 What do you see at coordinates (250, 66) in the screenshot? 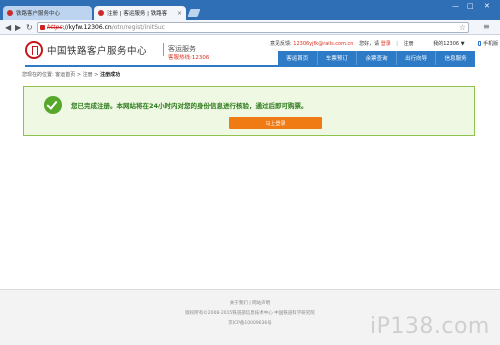
I see `nav-underline` at bounding box center [250, 66].